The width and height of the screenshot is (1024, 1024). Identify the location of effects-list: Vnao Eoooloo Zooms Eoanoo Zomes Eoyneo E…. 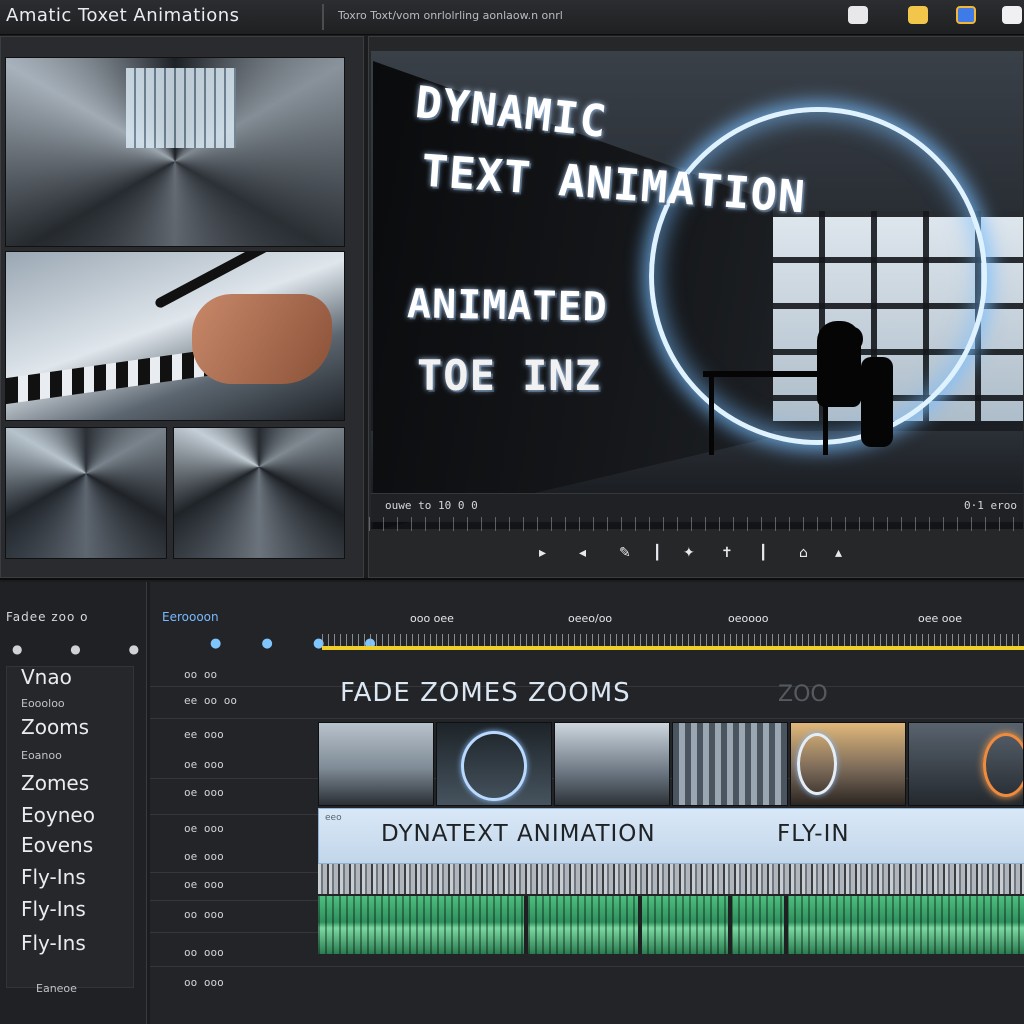
(70, 826).